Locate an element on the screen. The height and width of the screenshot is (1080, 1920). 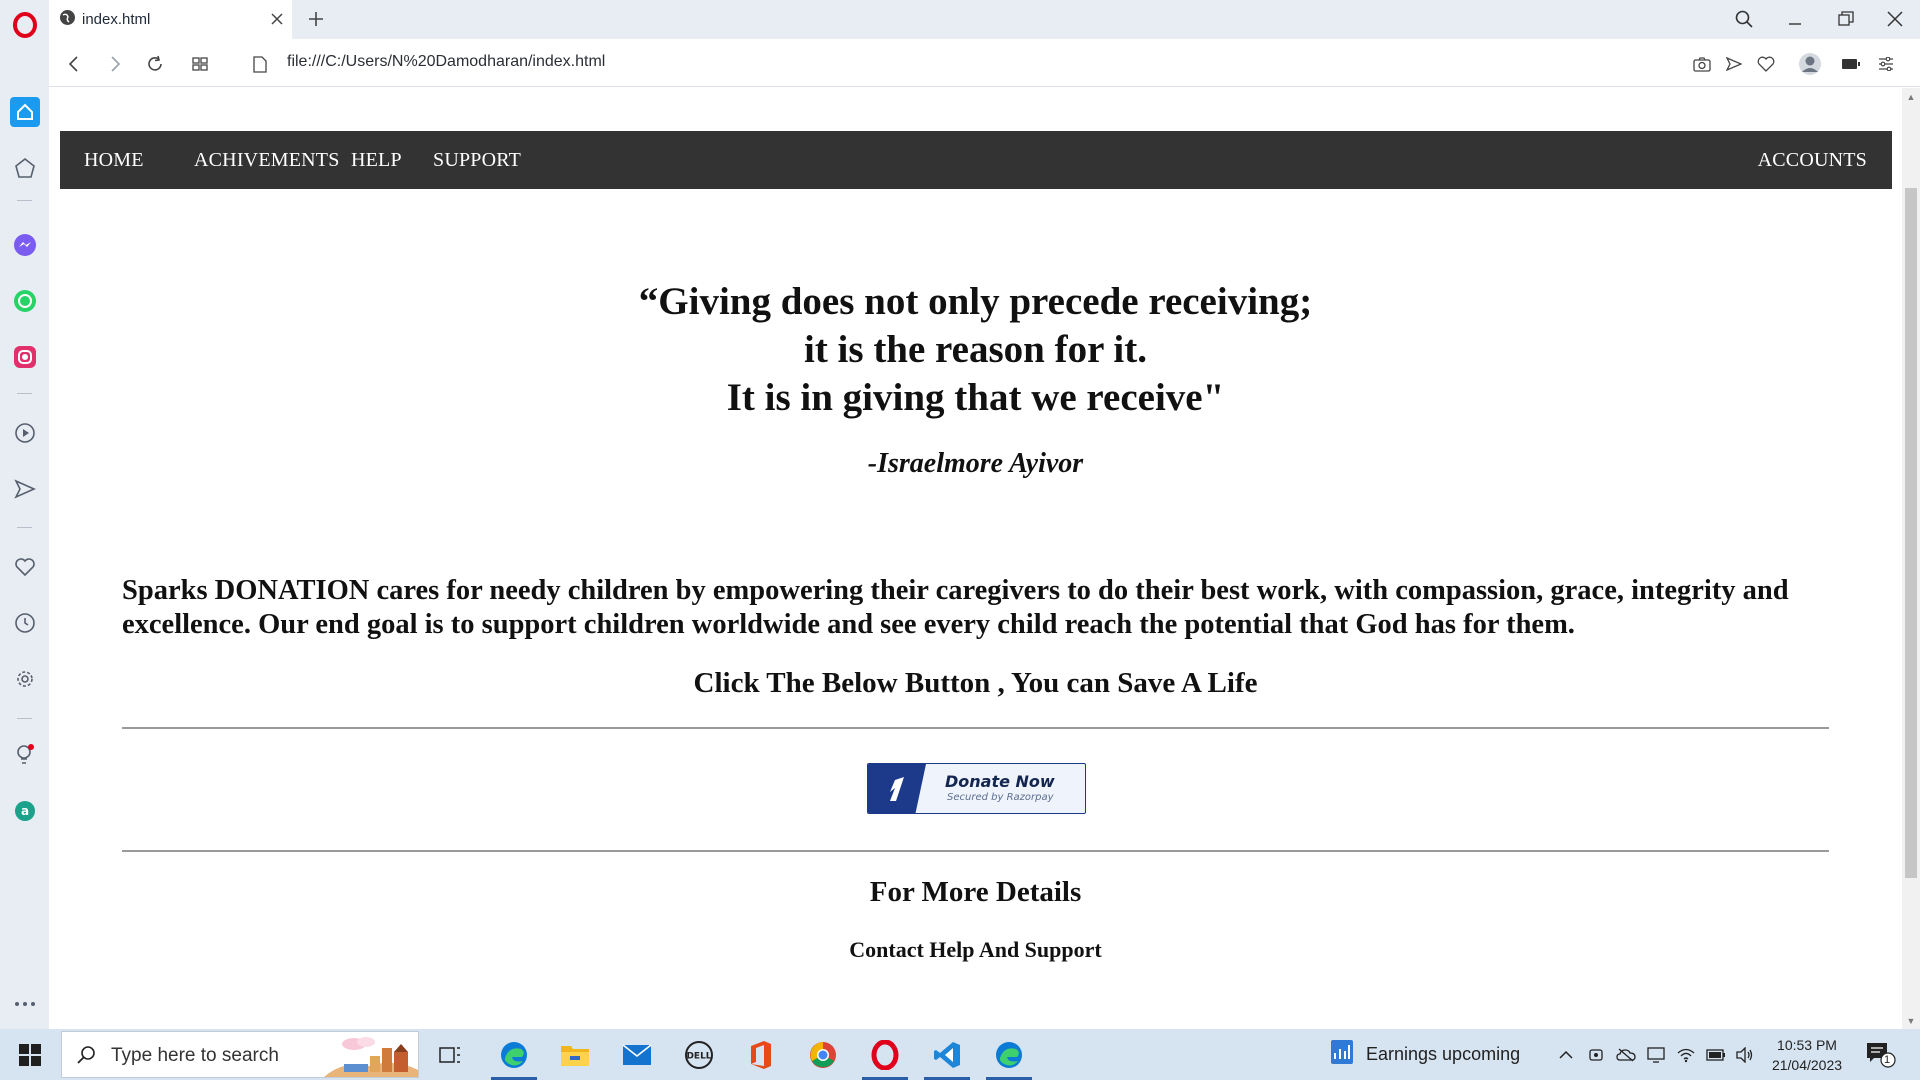
earnings-widget: Earnings upcoming is located at coordinates (1425, 1054).